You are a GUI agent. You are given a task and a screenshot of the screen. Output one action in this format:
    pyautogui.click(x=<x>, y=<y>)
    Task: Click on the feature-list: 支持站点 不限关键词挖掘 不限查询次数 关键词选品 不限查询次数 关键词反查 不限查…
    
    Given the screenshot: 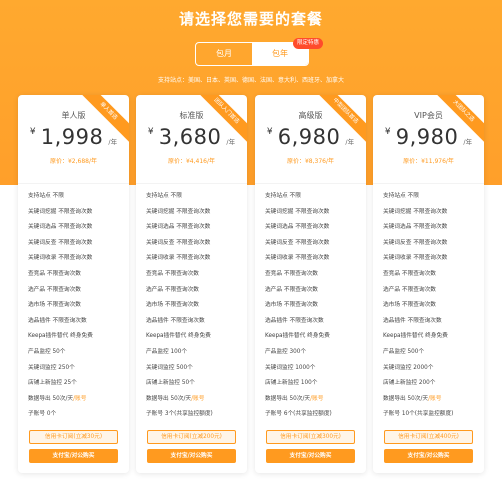 What is the action you would take?
    pyautogui.click(x=314, y=306)
    